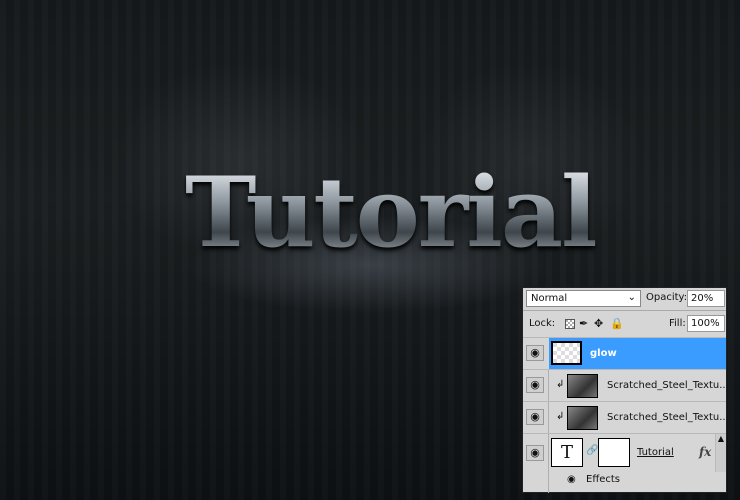 Image resolution: width=740 pixels, height=500 pixels. What do you see at coordinates (567, 452) in the screenshot?
I see `text-layer-thumbnail: T` at bounding box center [567, 452].